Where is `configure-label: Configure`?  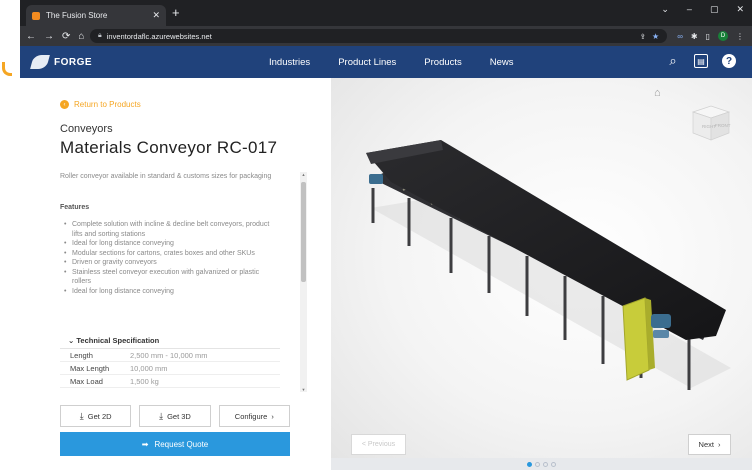 configure-label: Configure is located at coordinates (251, 416).